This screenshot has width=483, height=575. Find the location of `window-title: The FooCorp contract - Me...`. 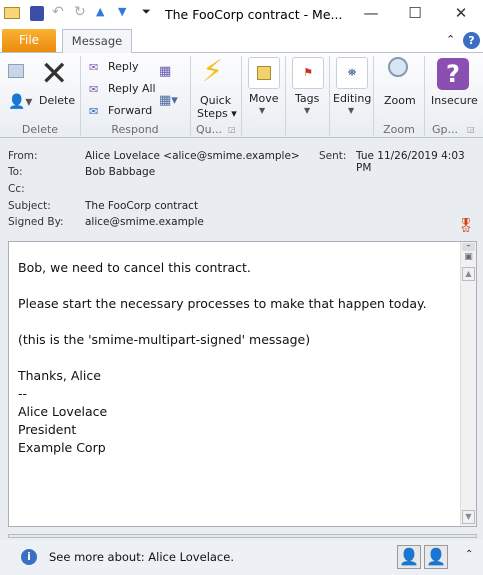

window-title: The FooCorp contract - Me... is located at coordinates (254, 14).